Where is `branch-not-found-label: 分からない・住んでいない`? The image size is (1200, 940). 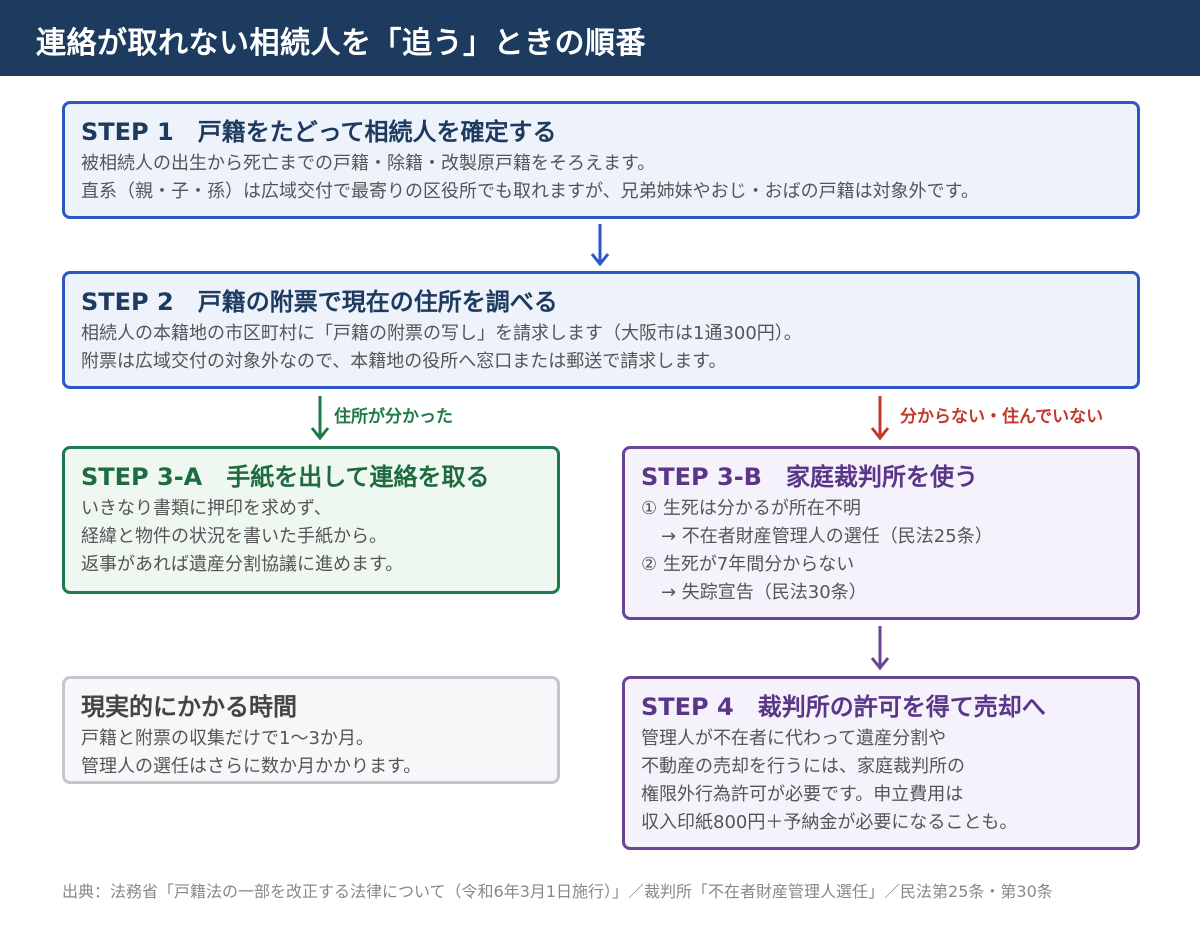
branch-not-found-label: 分からない・住んでいない is located at coordinates (1002, 417).